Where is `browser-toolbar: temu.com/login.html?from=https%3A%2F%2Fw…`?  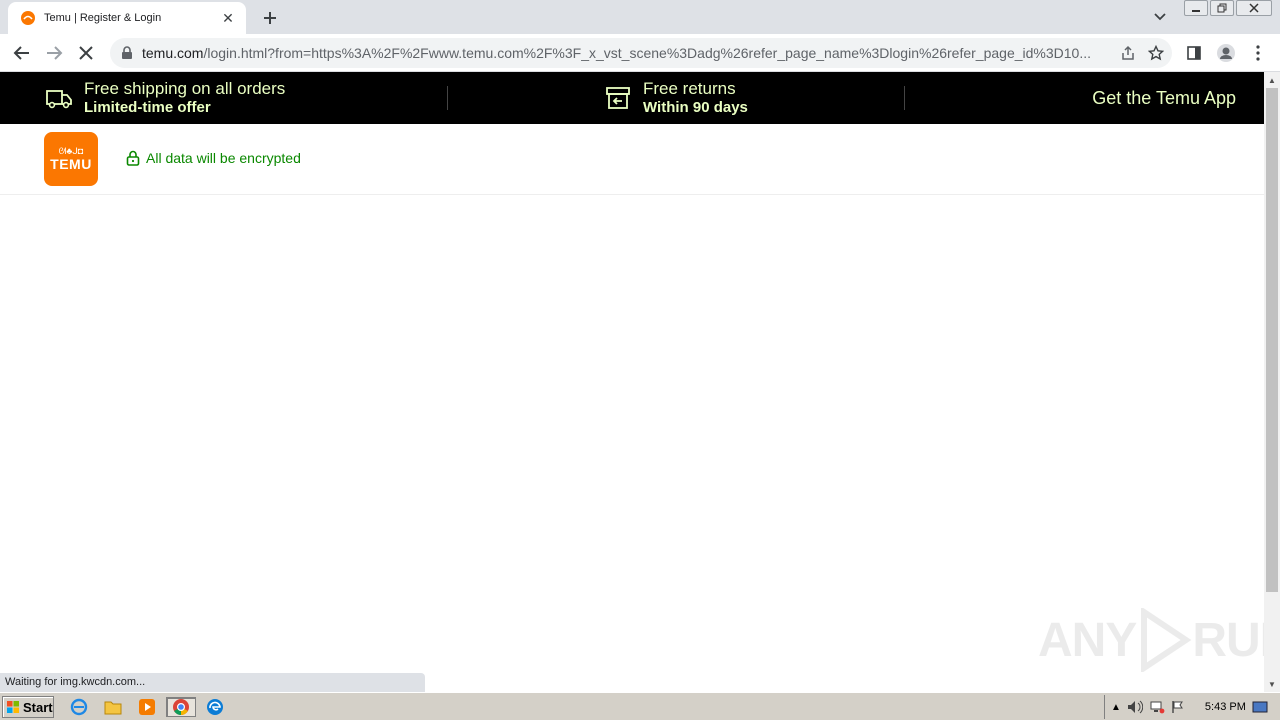 browser-toolbar: temu.com/login.html?from=https%3A%2F%2Fw… is located at coordinates (640, 53).